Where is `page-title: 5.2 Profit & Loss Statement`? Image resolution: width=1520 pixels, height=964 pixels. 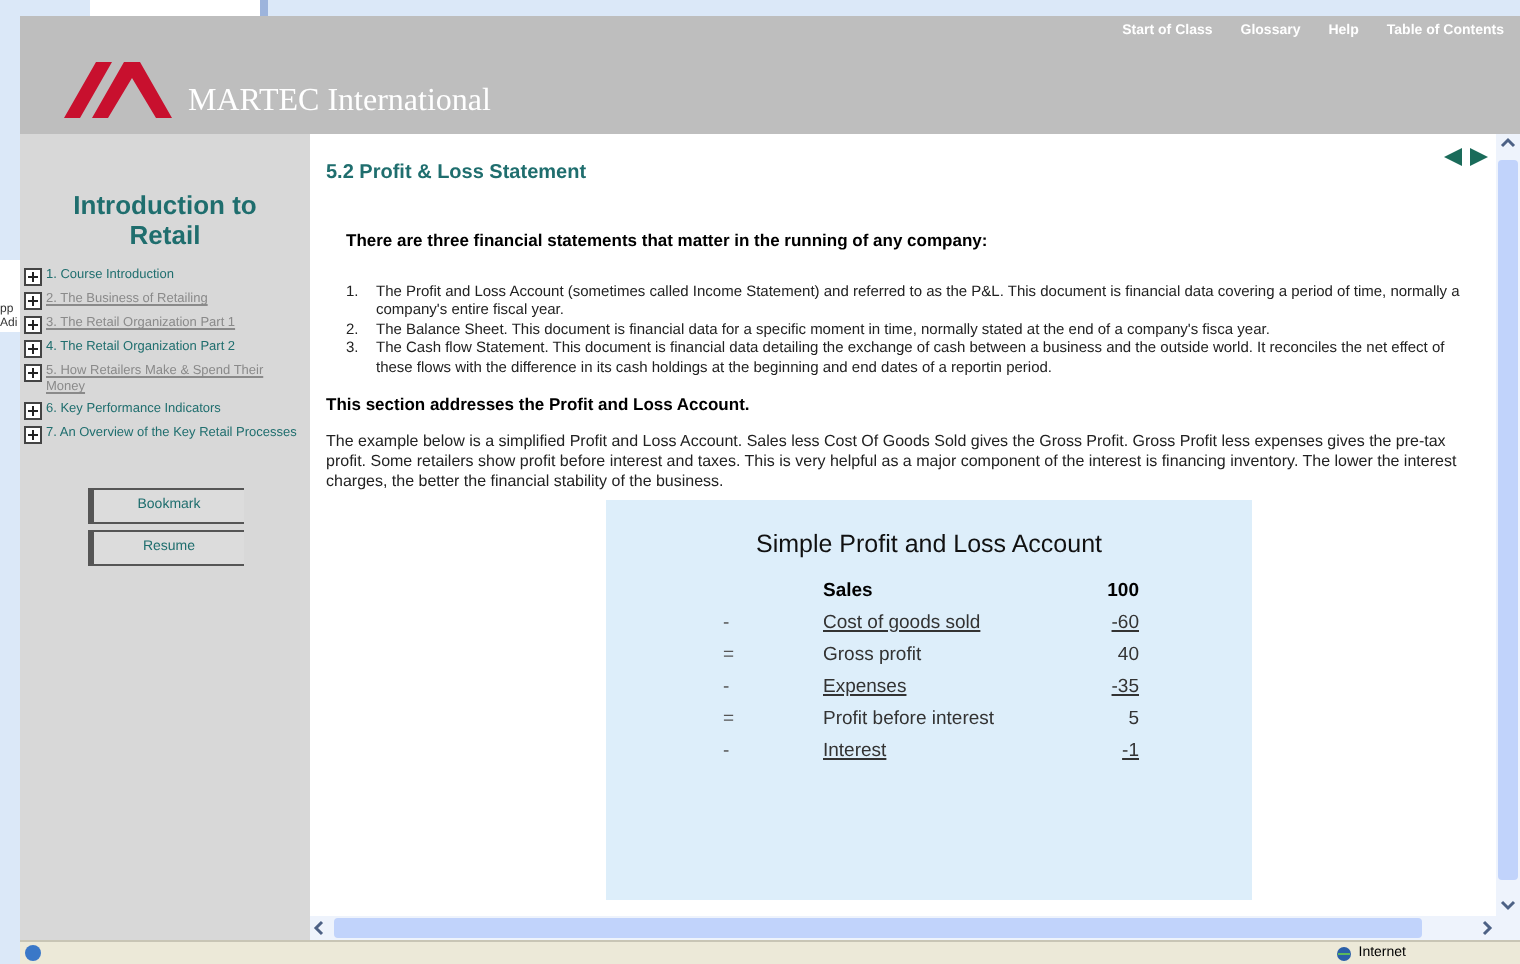
page-title: 5.2 Profit & Loss Statement is located at coordinates (456, 173).